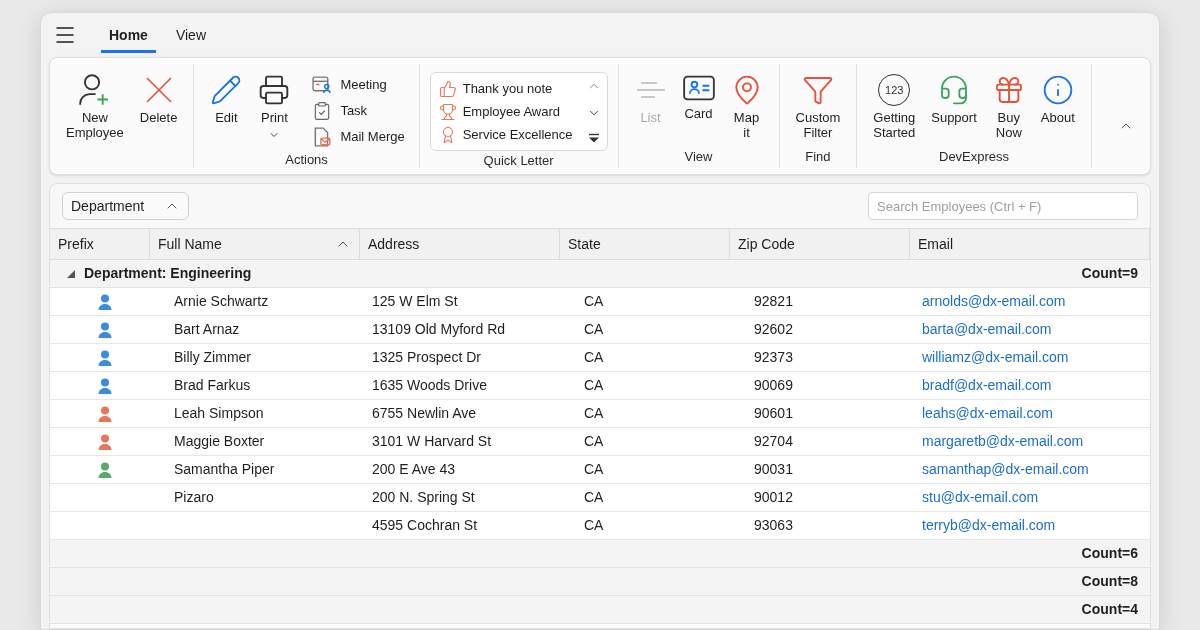 This screenshot has width=1200, height=630. I want to click on zip-code-cell: 90601, so click(773, 413).